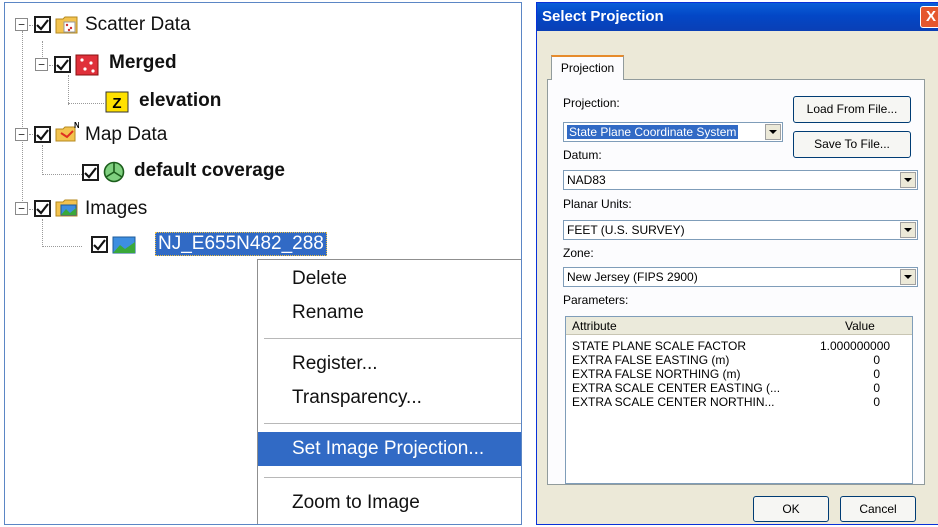  What do you see at coordinates (87, 65) in the screenshot?
I see `scatter-set-icon` at bounding box center [87, 65].